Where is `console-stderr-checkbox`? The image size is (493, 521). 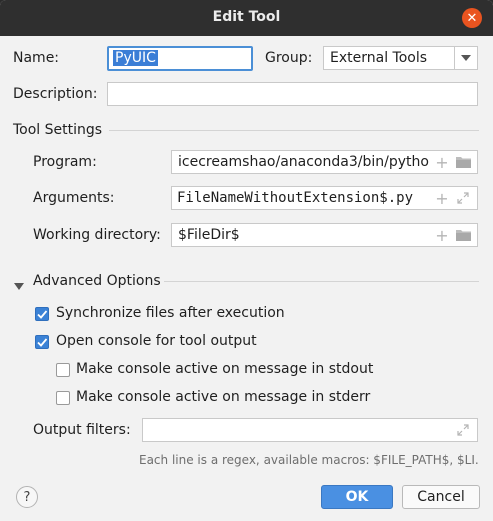
console-stderr-checkbox is located at coordinates (63, 398).